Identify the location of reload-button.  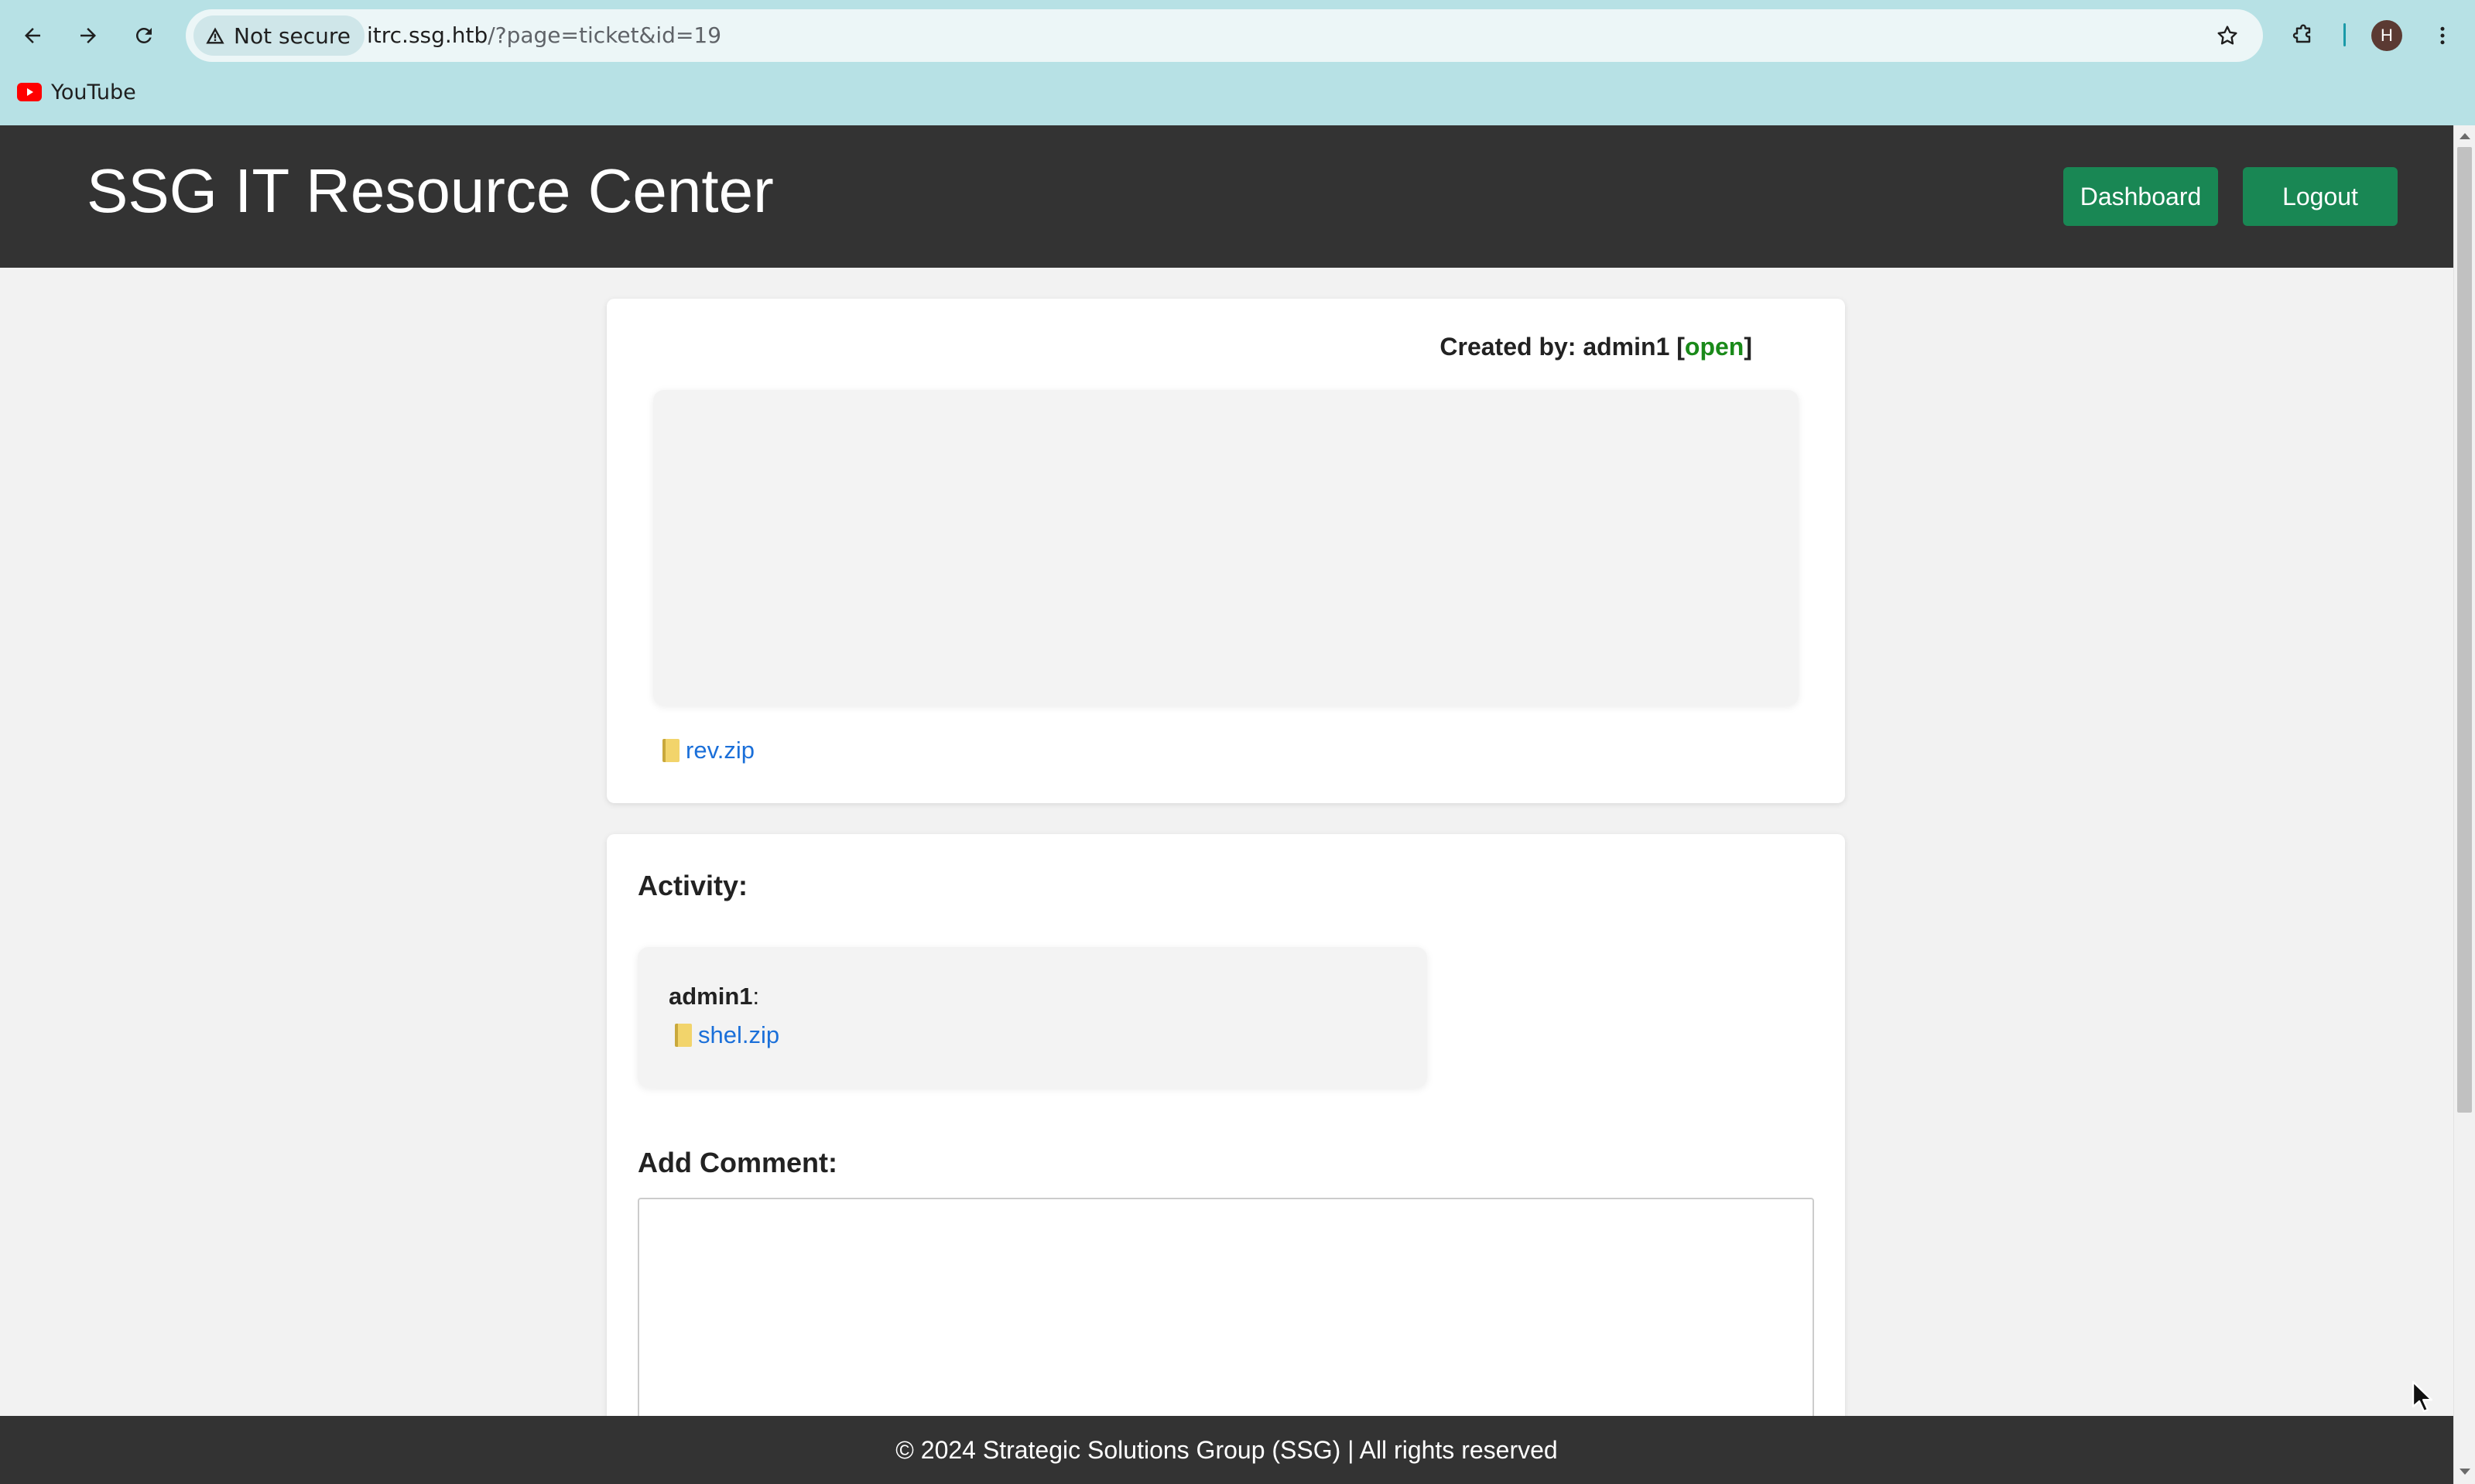
(144, 36).